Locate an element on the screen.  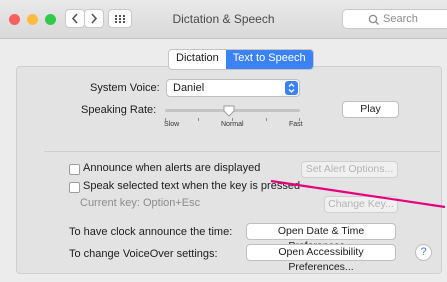
clock-announce-label: To have clock announce the time: is located at coordinates (151, 232).